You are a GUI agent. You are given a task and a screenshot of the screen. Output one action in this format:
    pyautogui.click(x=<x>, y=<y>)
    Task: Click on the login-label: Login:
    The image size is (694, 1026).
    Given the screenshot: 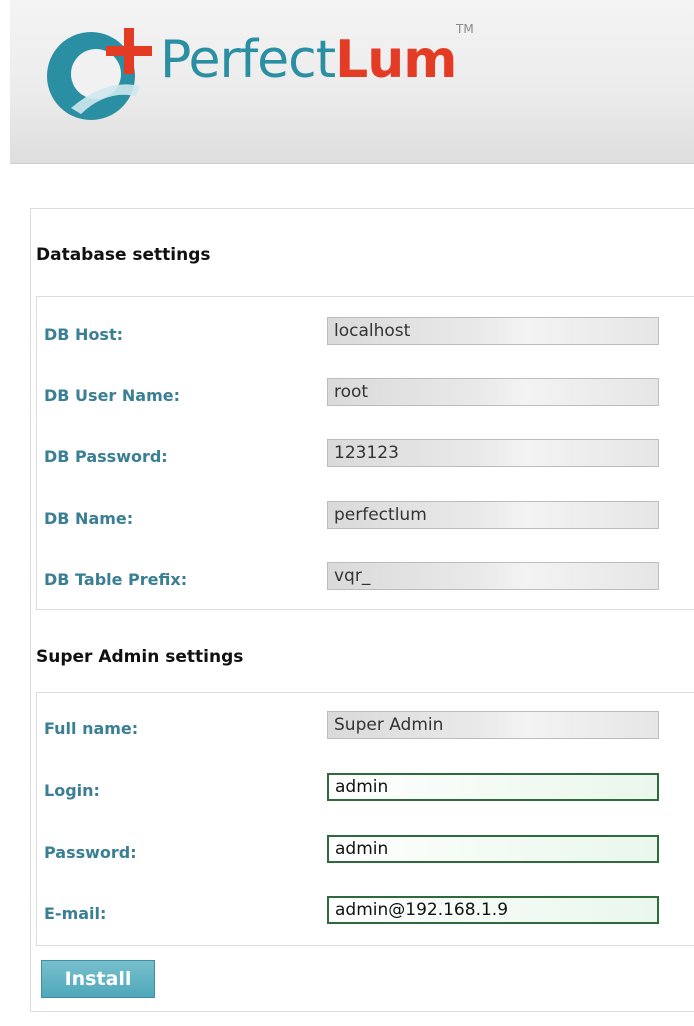 What is the action you would take?
    pyautogui.click(x=72, y=790)
    